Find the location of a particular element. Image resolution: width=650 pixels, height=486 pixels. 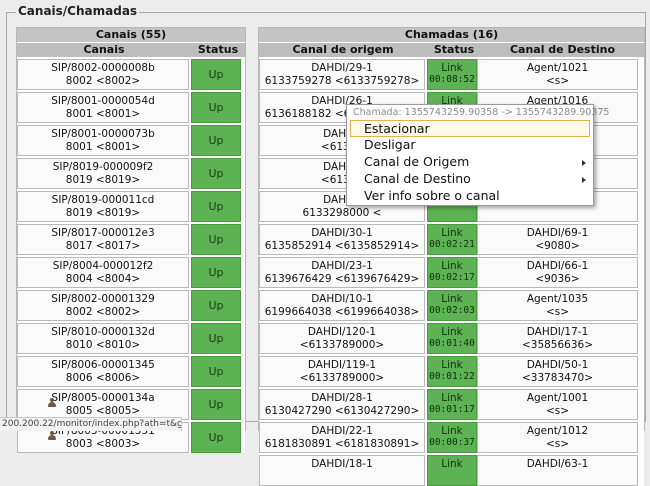

origem-name: DAHDI/23-1 is located at coordinates (342, 266).